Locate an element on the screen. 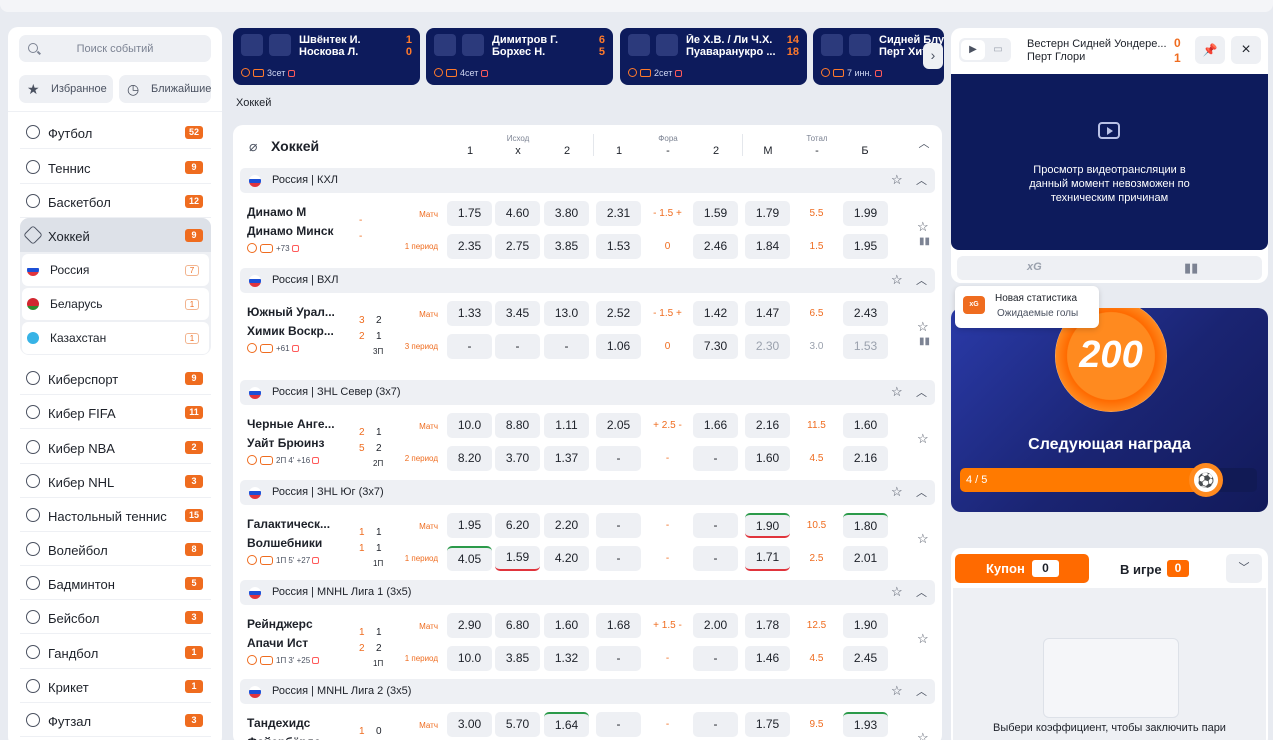 This screenshot has height=740, width=1273. sidebar-item: Баскетбол 12 is located at coordinates (115, 201).